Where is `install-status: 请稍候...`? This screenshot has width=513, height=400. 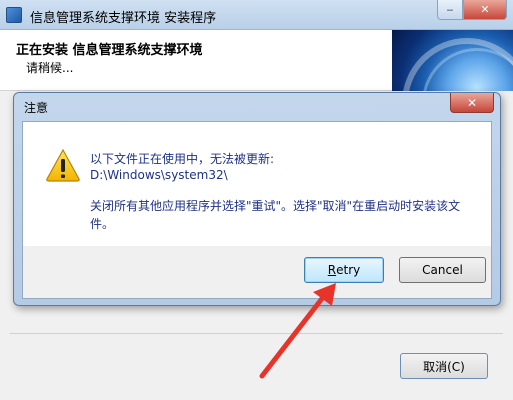 install-status: 请稍候... is located at coordinates (50, 68).